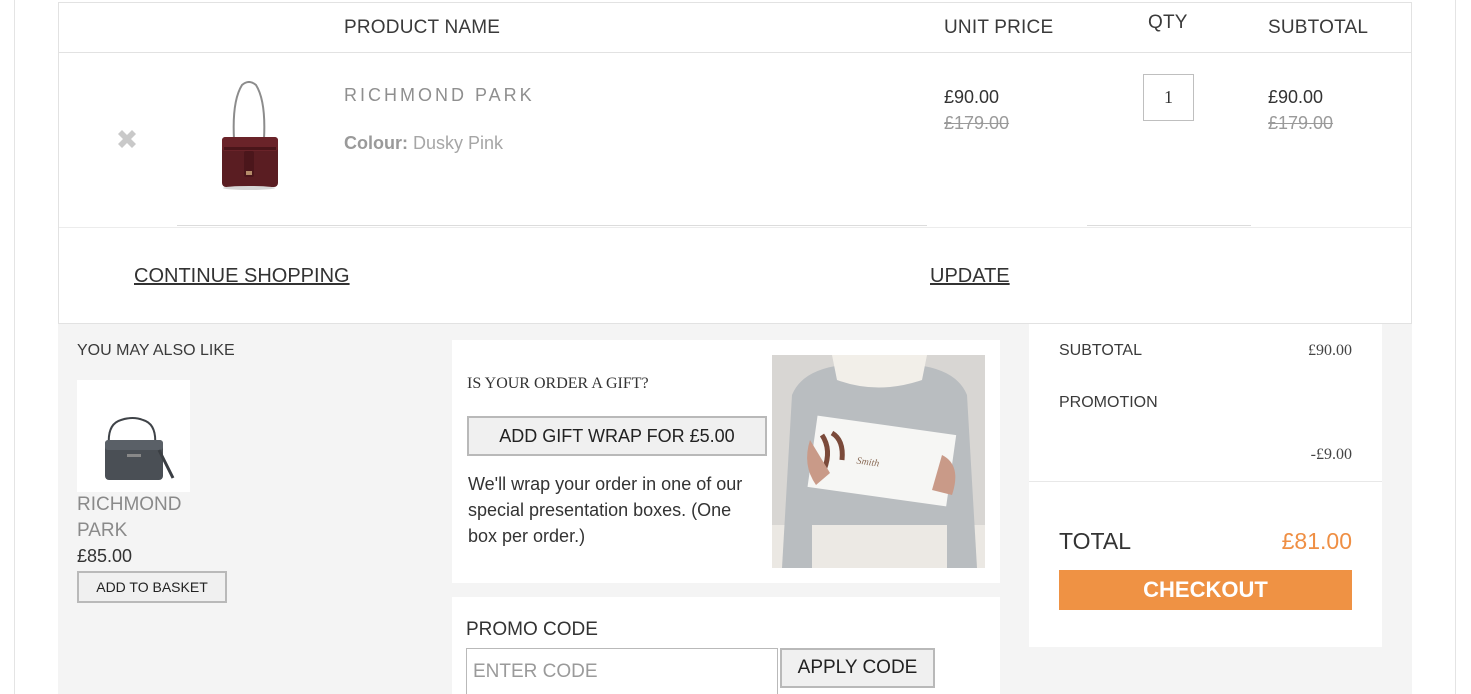 This screenshot has width=1471, height=694. Describe the element at coordinates (14, 347) in the screenshot. I see `page-border-left` at that location.